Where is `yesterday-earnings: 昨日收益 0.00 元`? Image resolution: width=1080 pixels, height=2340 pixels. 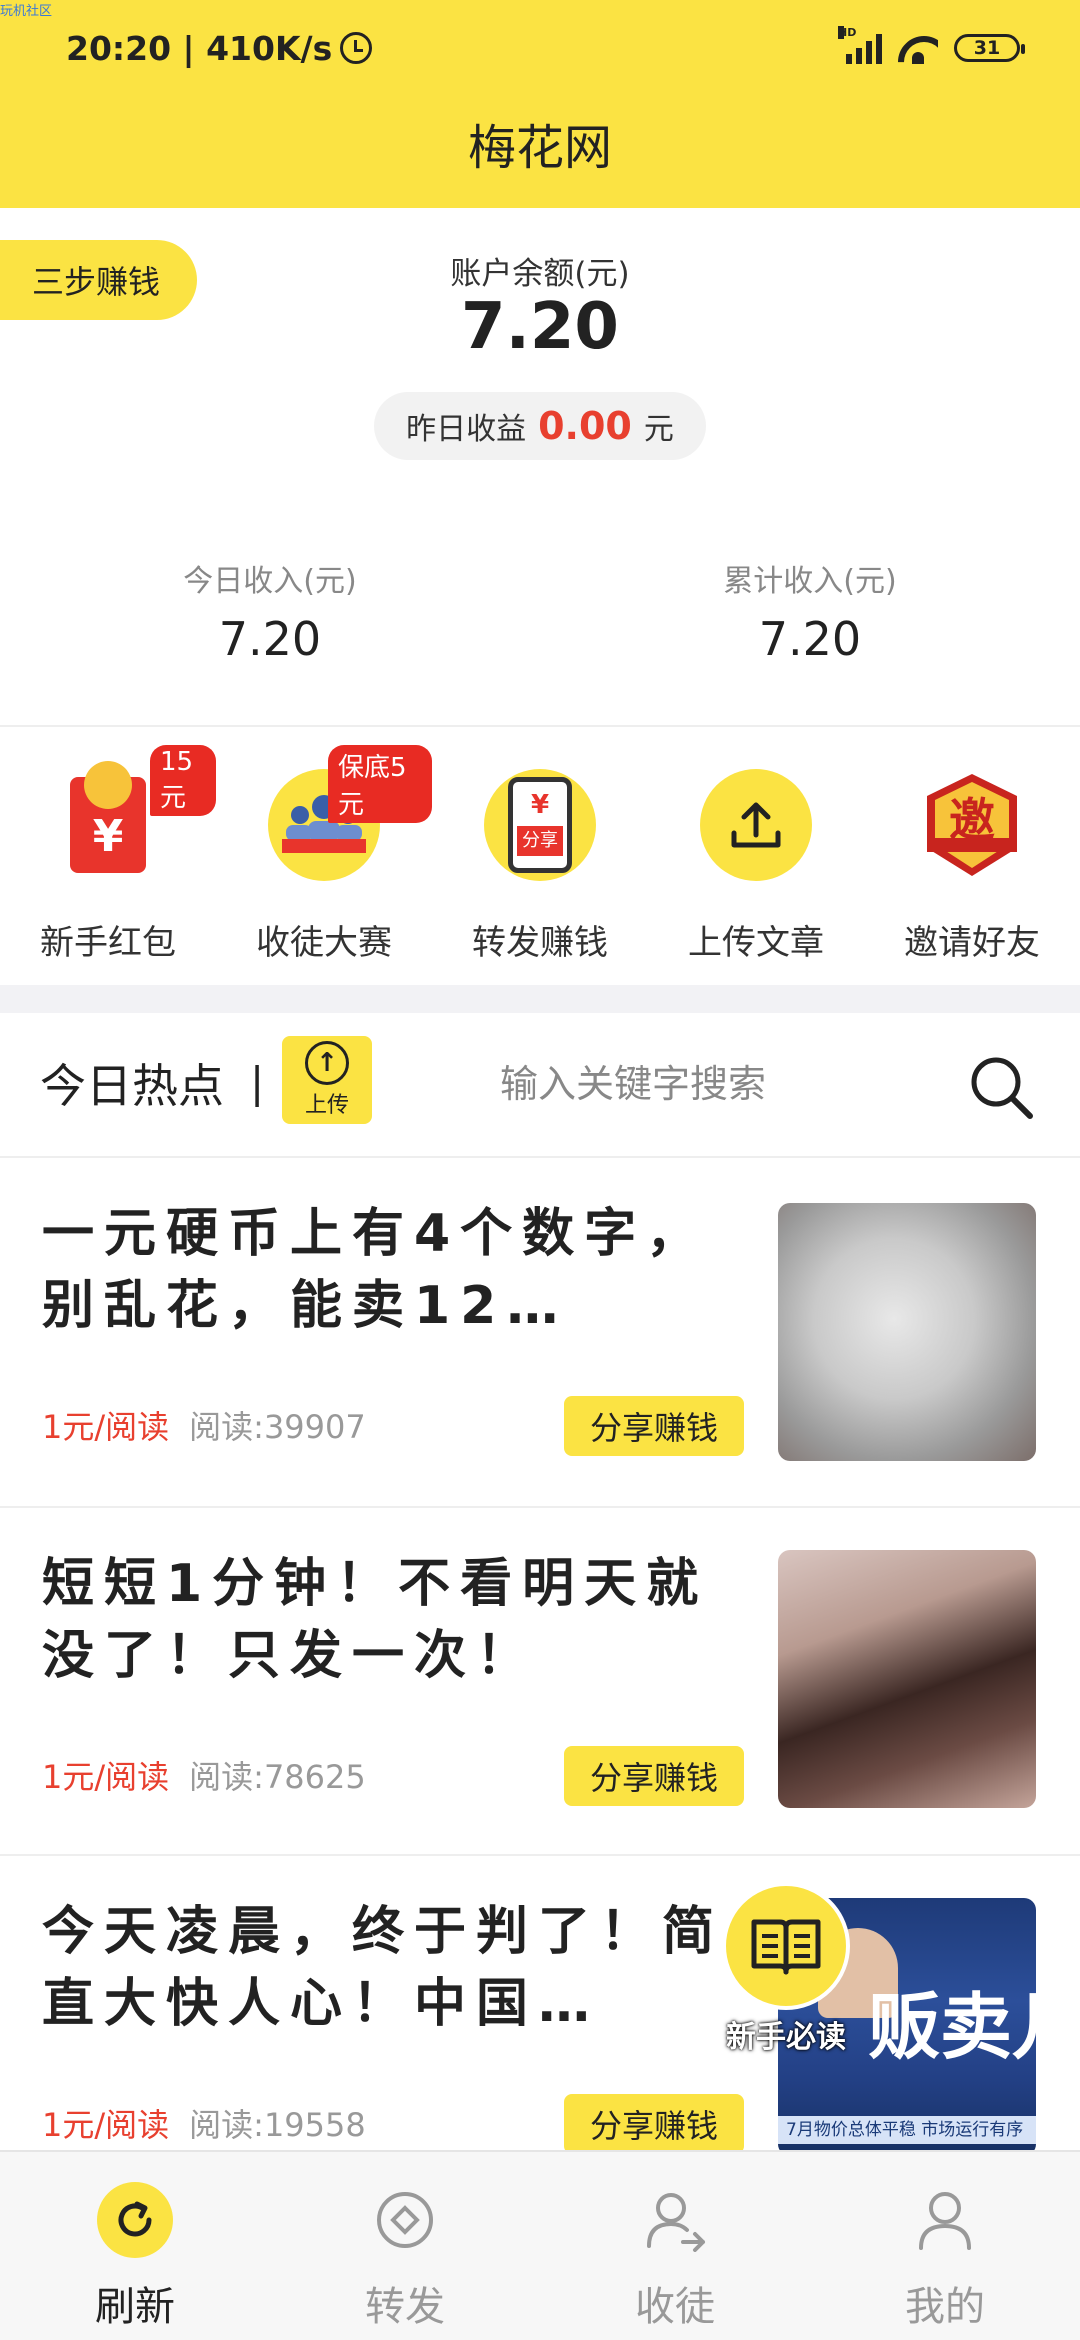
yesterday-earnings: 昨日收益 0.00 元 is located at coordinates (540, 426).